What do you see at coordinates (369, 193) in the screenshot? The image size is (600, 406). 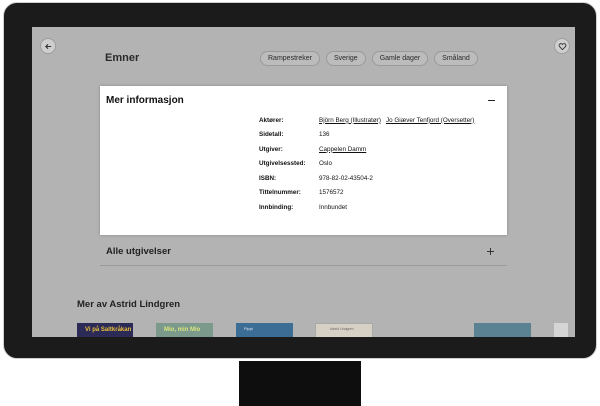 I see `info-row-title-number: Tittelnummer: 1576572` at bounding box center [369, 193].